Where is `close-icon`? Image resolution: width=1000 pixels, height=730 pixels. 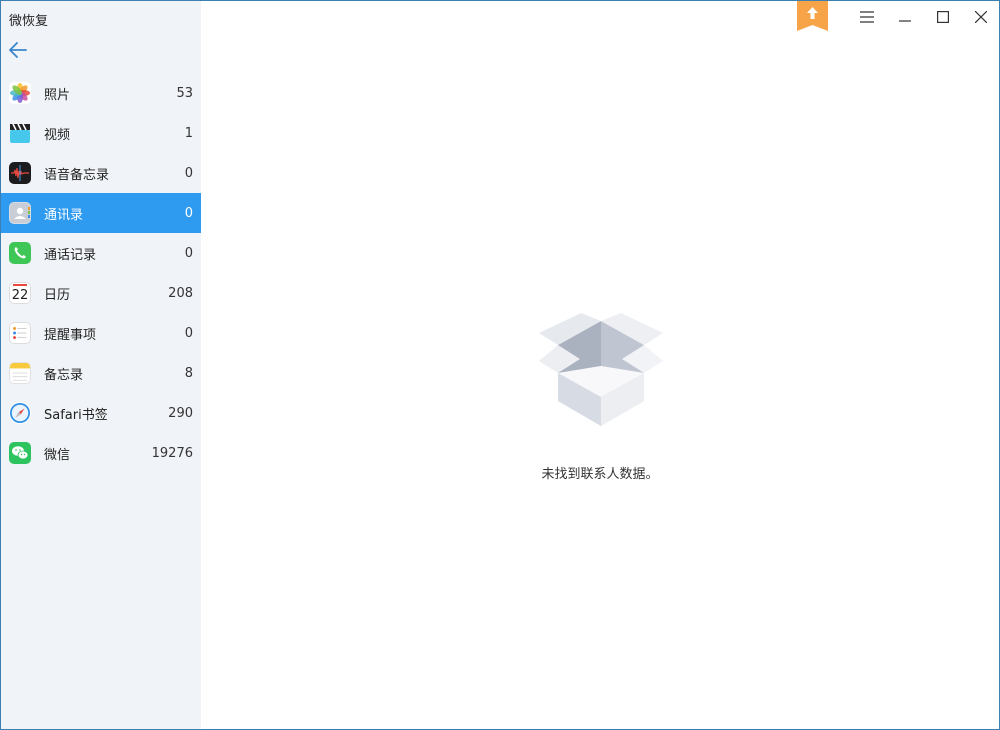 close-icon is located at coordinates (981, 17).